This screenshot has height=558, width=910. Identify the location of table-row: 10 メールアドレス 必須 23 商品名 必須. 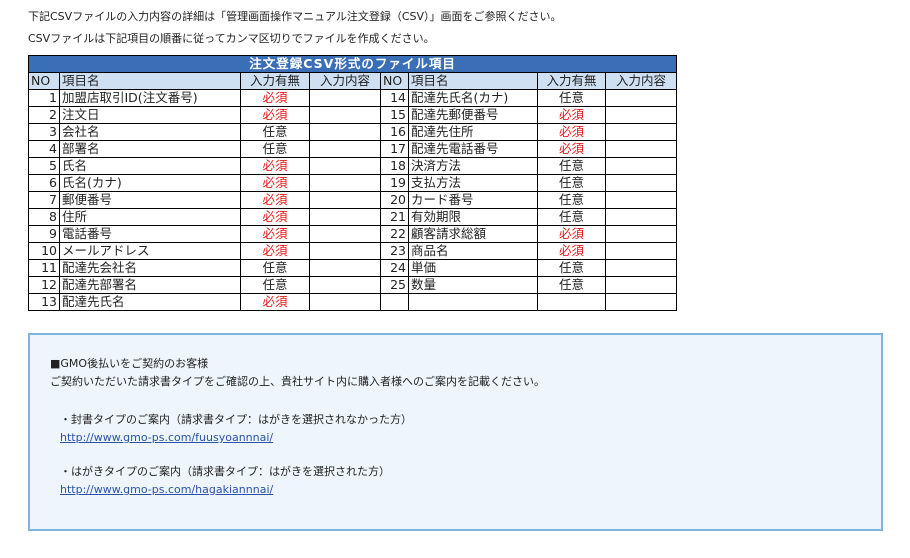
(353, 251).